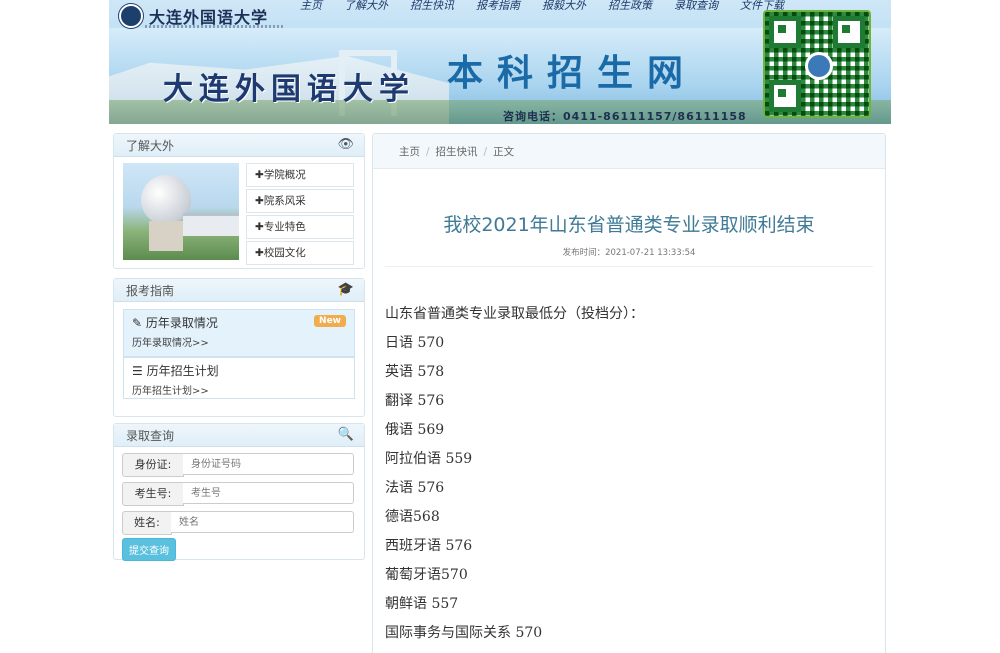  I want to click on contact-phone: 咨询电话：0411-86111157/86111158, so click(625, 116).